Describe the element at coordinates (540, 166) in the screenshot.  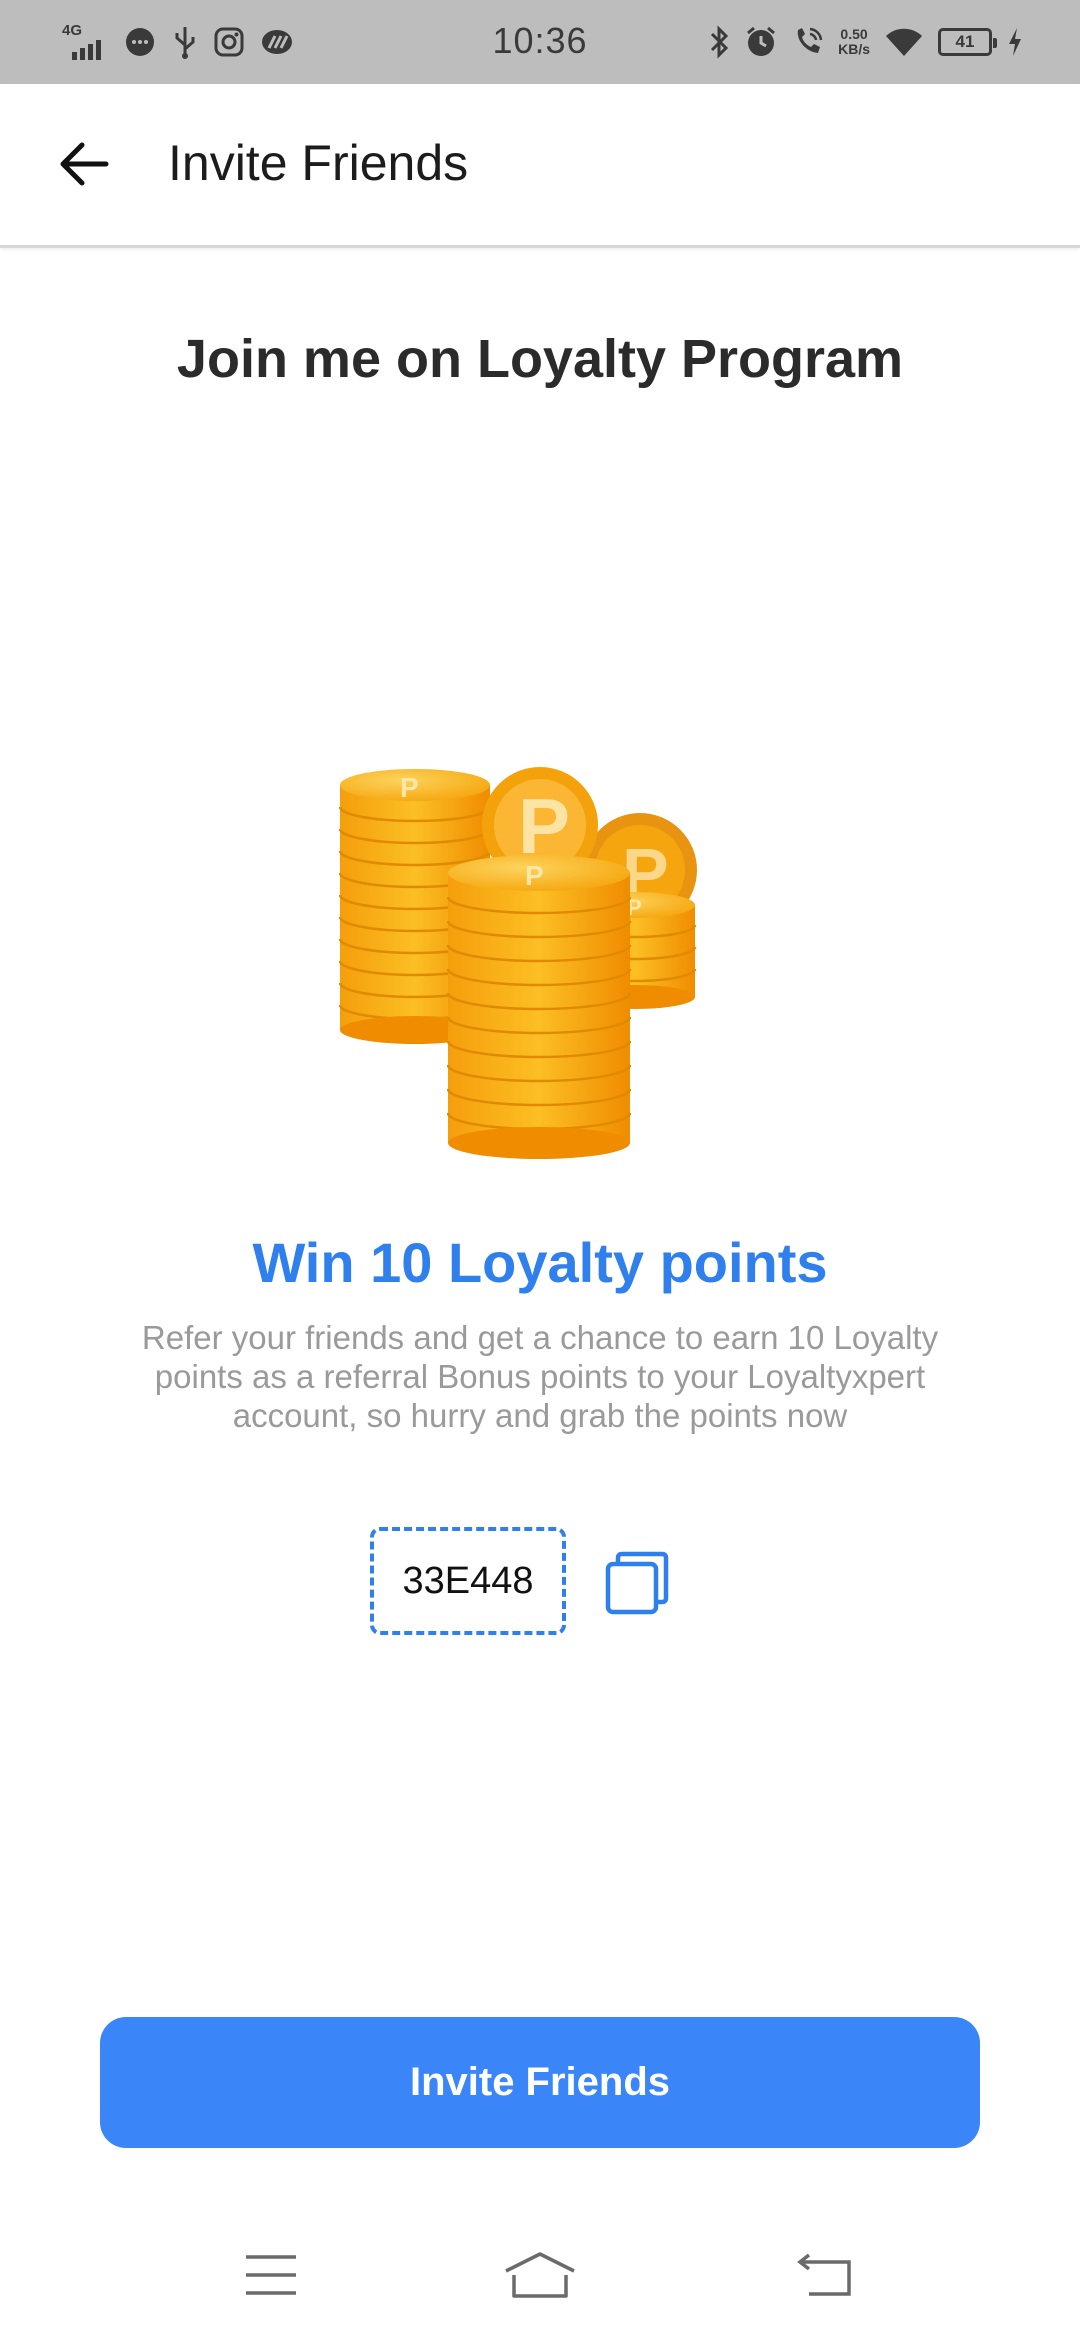
I see `app-bar: Invite Friends` at that location.